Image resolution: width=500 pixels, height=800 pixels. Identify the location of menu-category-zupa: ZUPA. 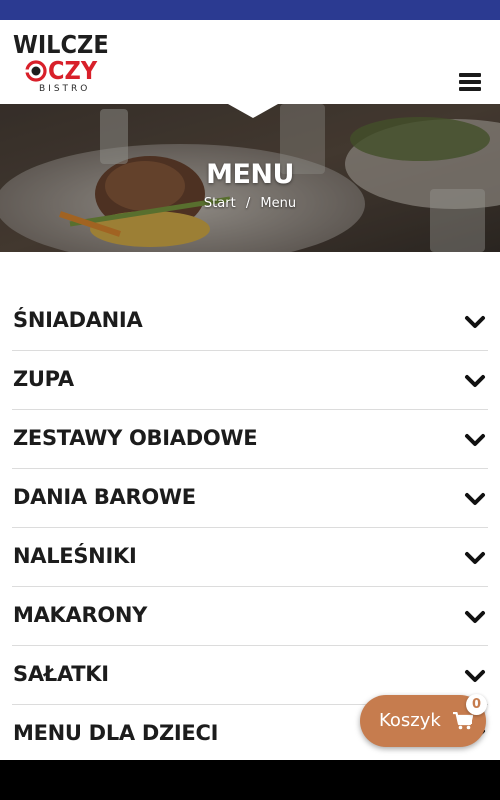
(250, 380).